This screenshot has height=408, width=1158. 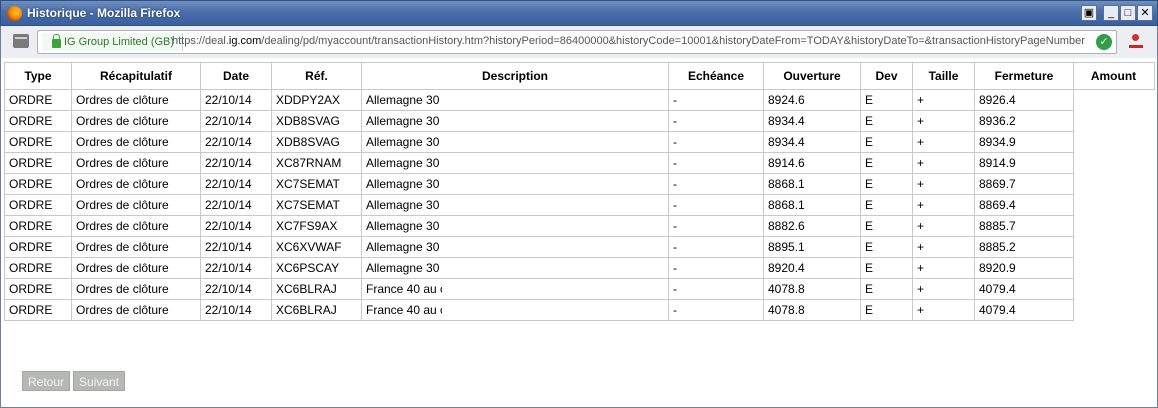 I want to click on page-icon, so click(x=21, y=41).